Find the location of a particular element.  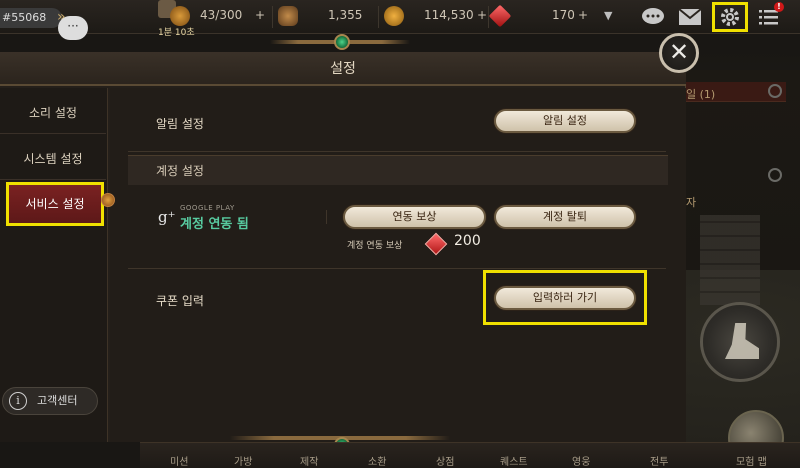

info-icon: i is located at coordinates (18, 401).